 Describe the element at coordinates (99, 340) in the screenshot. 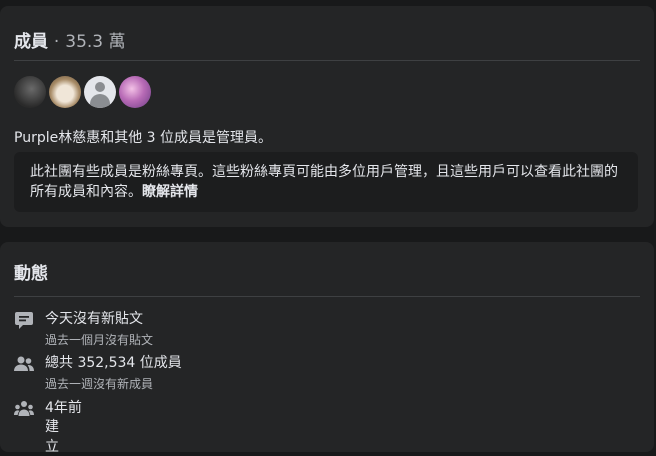

I see `posts-sub: 過去一個月沒有貼文` at that location.